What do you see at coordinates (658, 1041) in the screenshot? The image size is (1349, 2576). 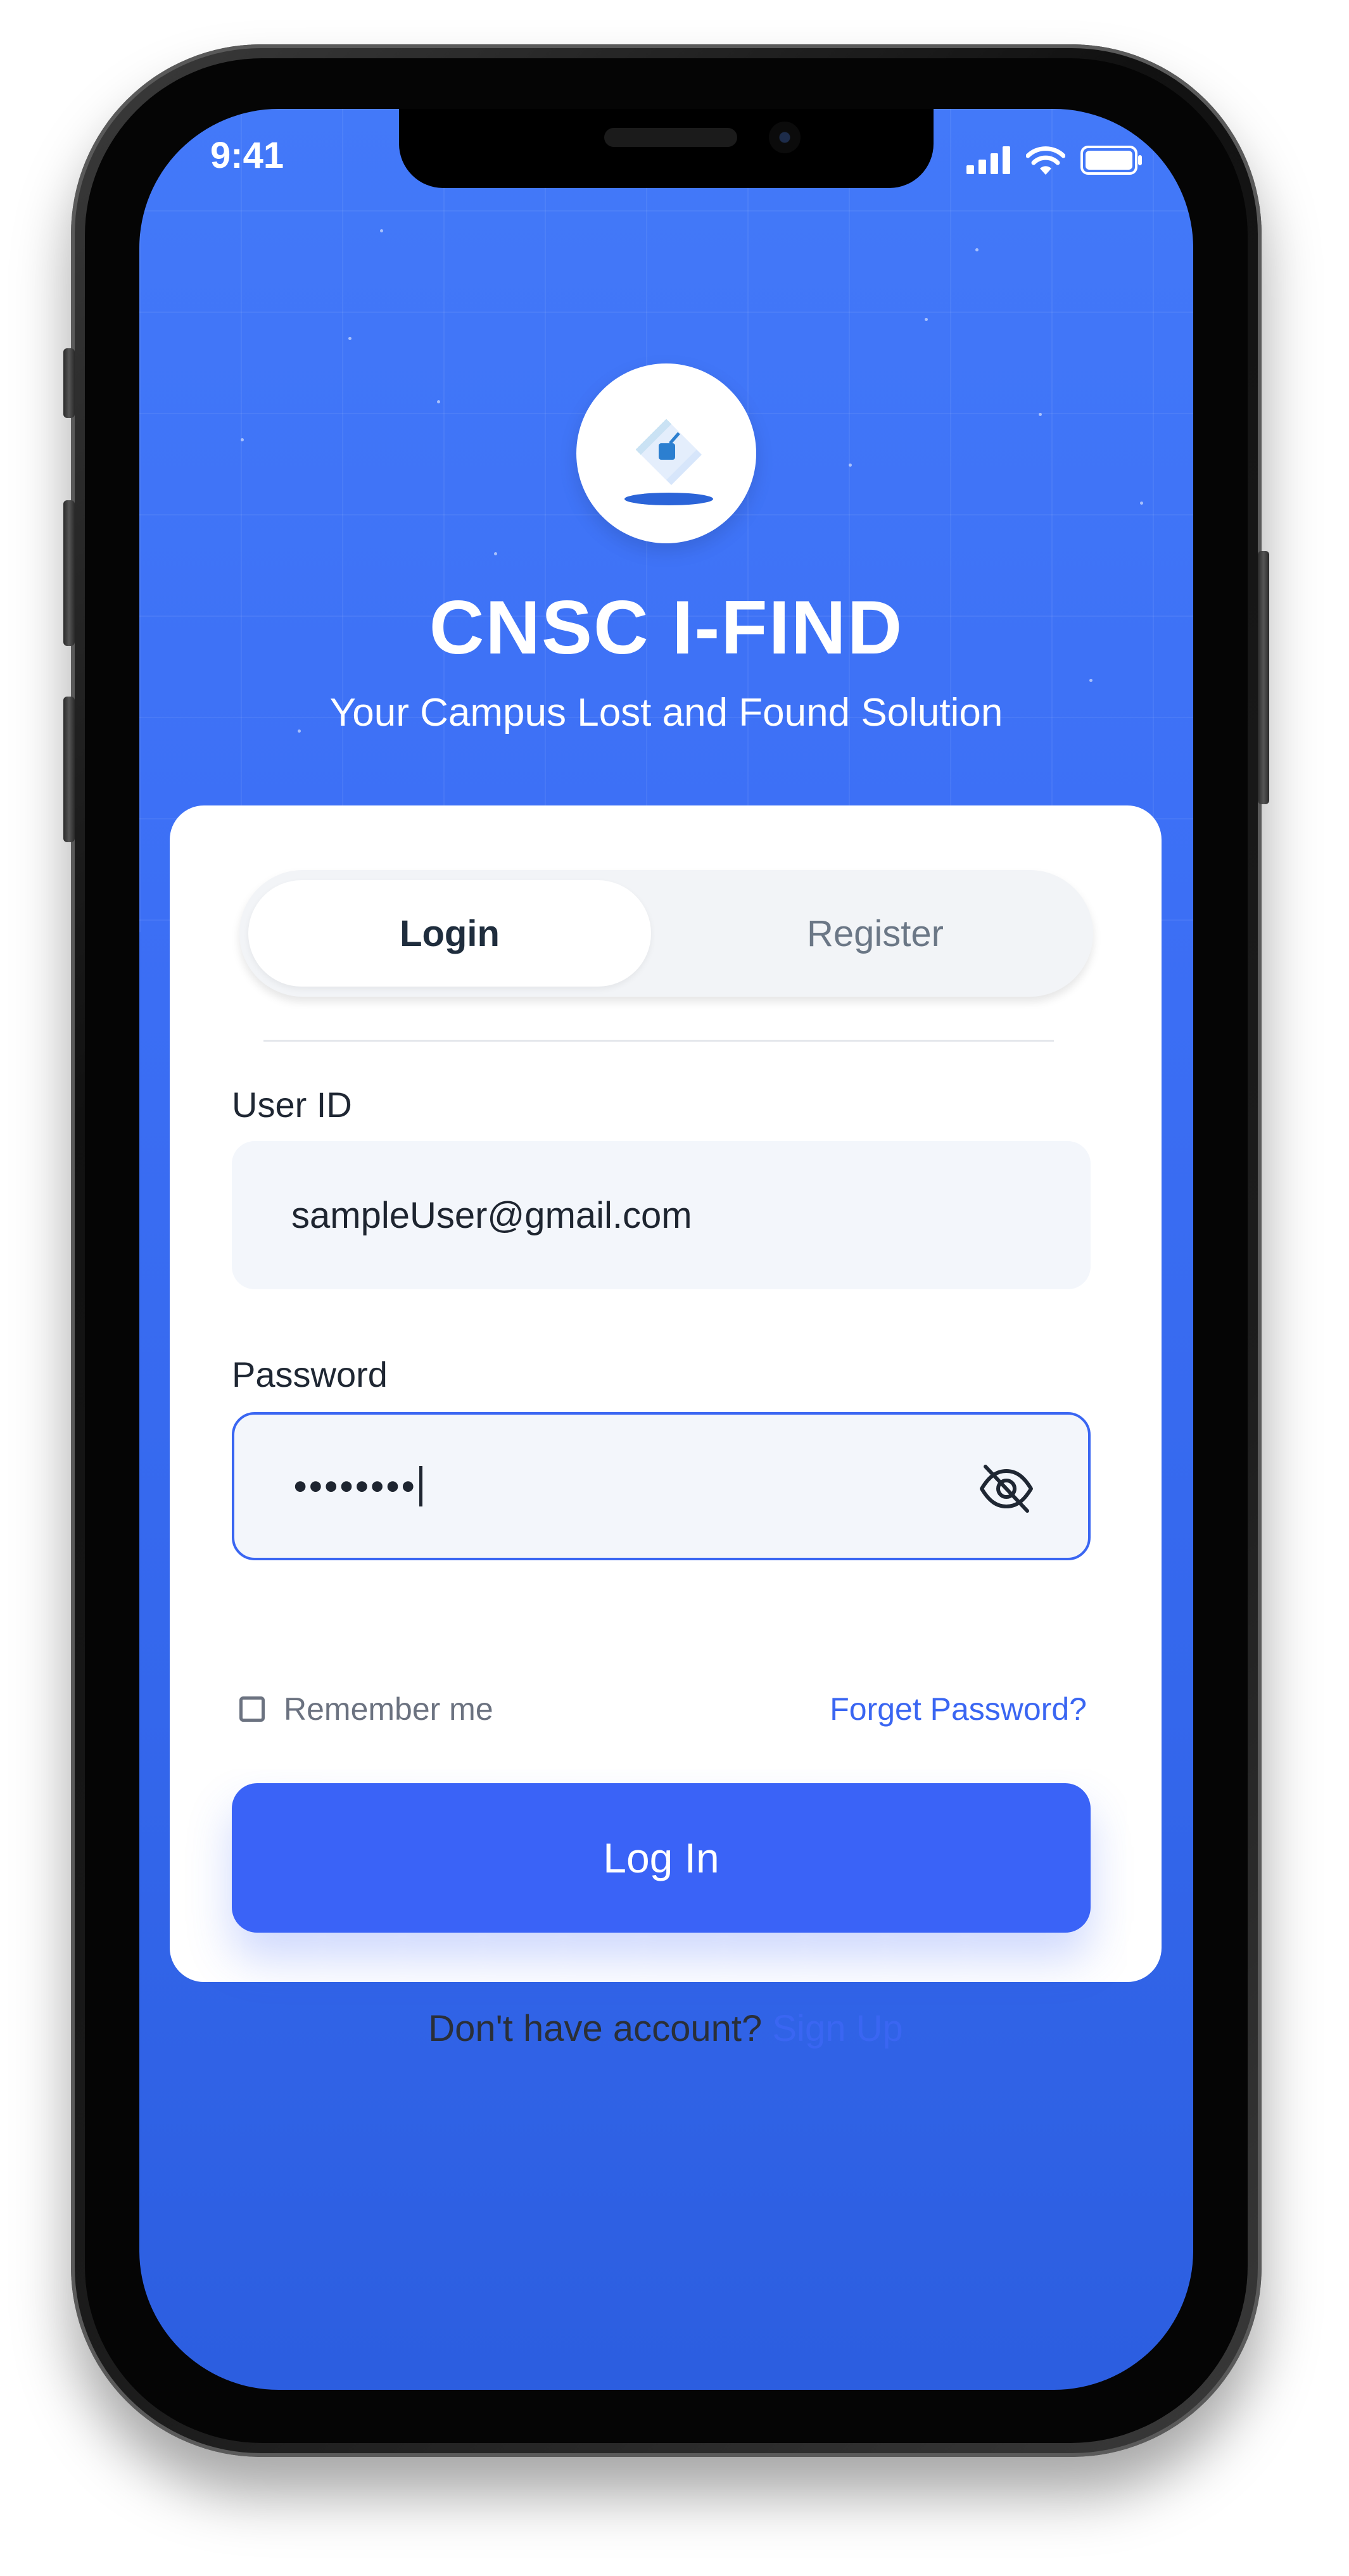 I see `divider` at bounding box center [658, 1041].